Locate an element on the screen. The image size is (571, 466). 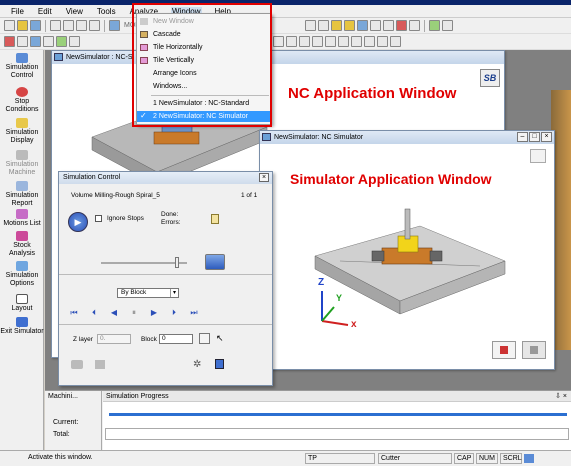
report-icon is located at coordinates (215, 219).